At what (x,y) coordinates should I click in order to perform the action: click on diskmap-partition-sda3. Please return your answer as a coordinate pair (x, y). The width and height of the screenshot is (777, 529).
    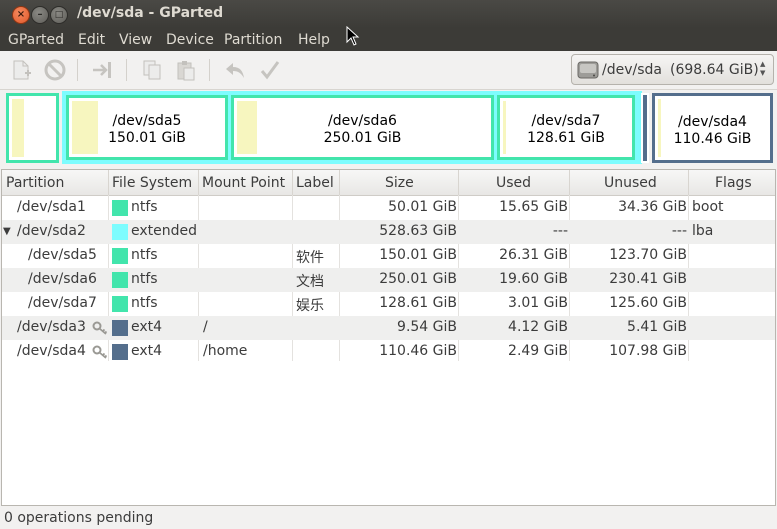
    Looking at the image, I should click on (645, 128).